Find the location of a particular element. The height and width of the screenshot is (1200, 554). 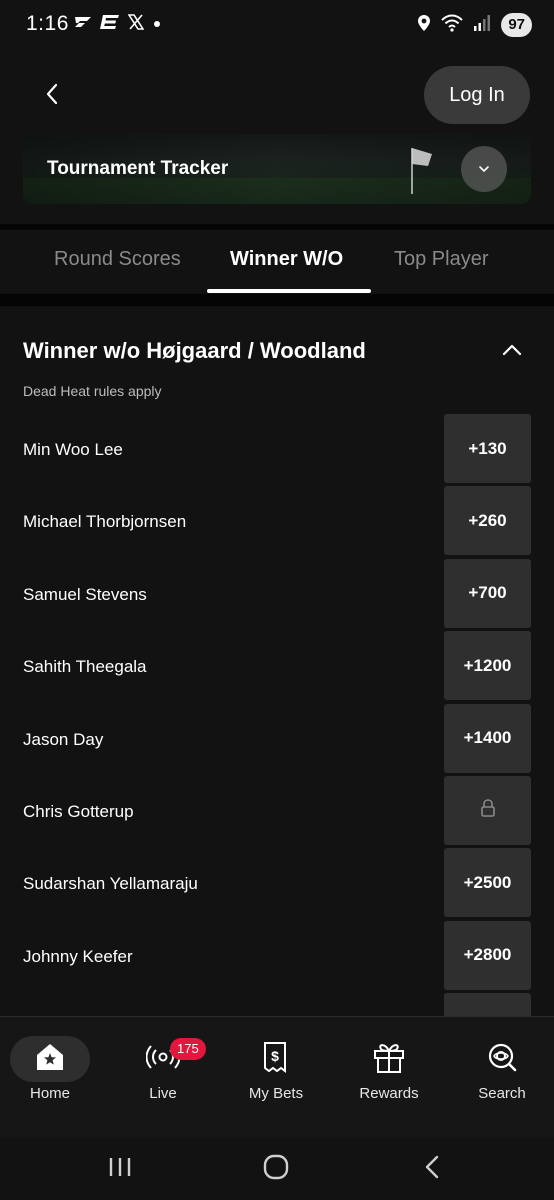

tournament-tracker-banner: Tournament Tracker is located at coordinates (277, 169).